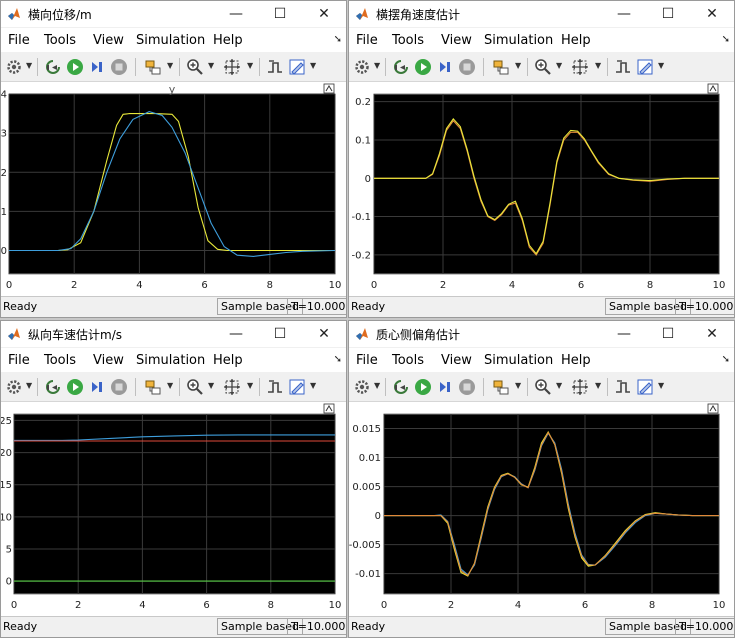  What do you see at coordinates (173, 334) in the screenshot?
I see `title-bar: 纵向车速估计m/s — ☐ ✕` at bounding box center [173, 334].